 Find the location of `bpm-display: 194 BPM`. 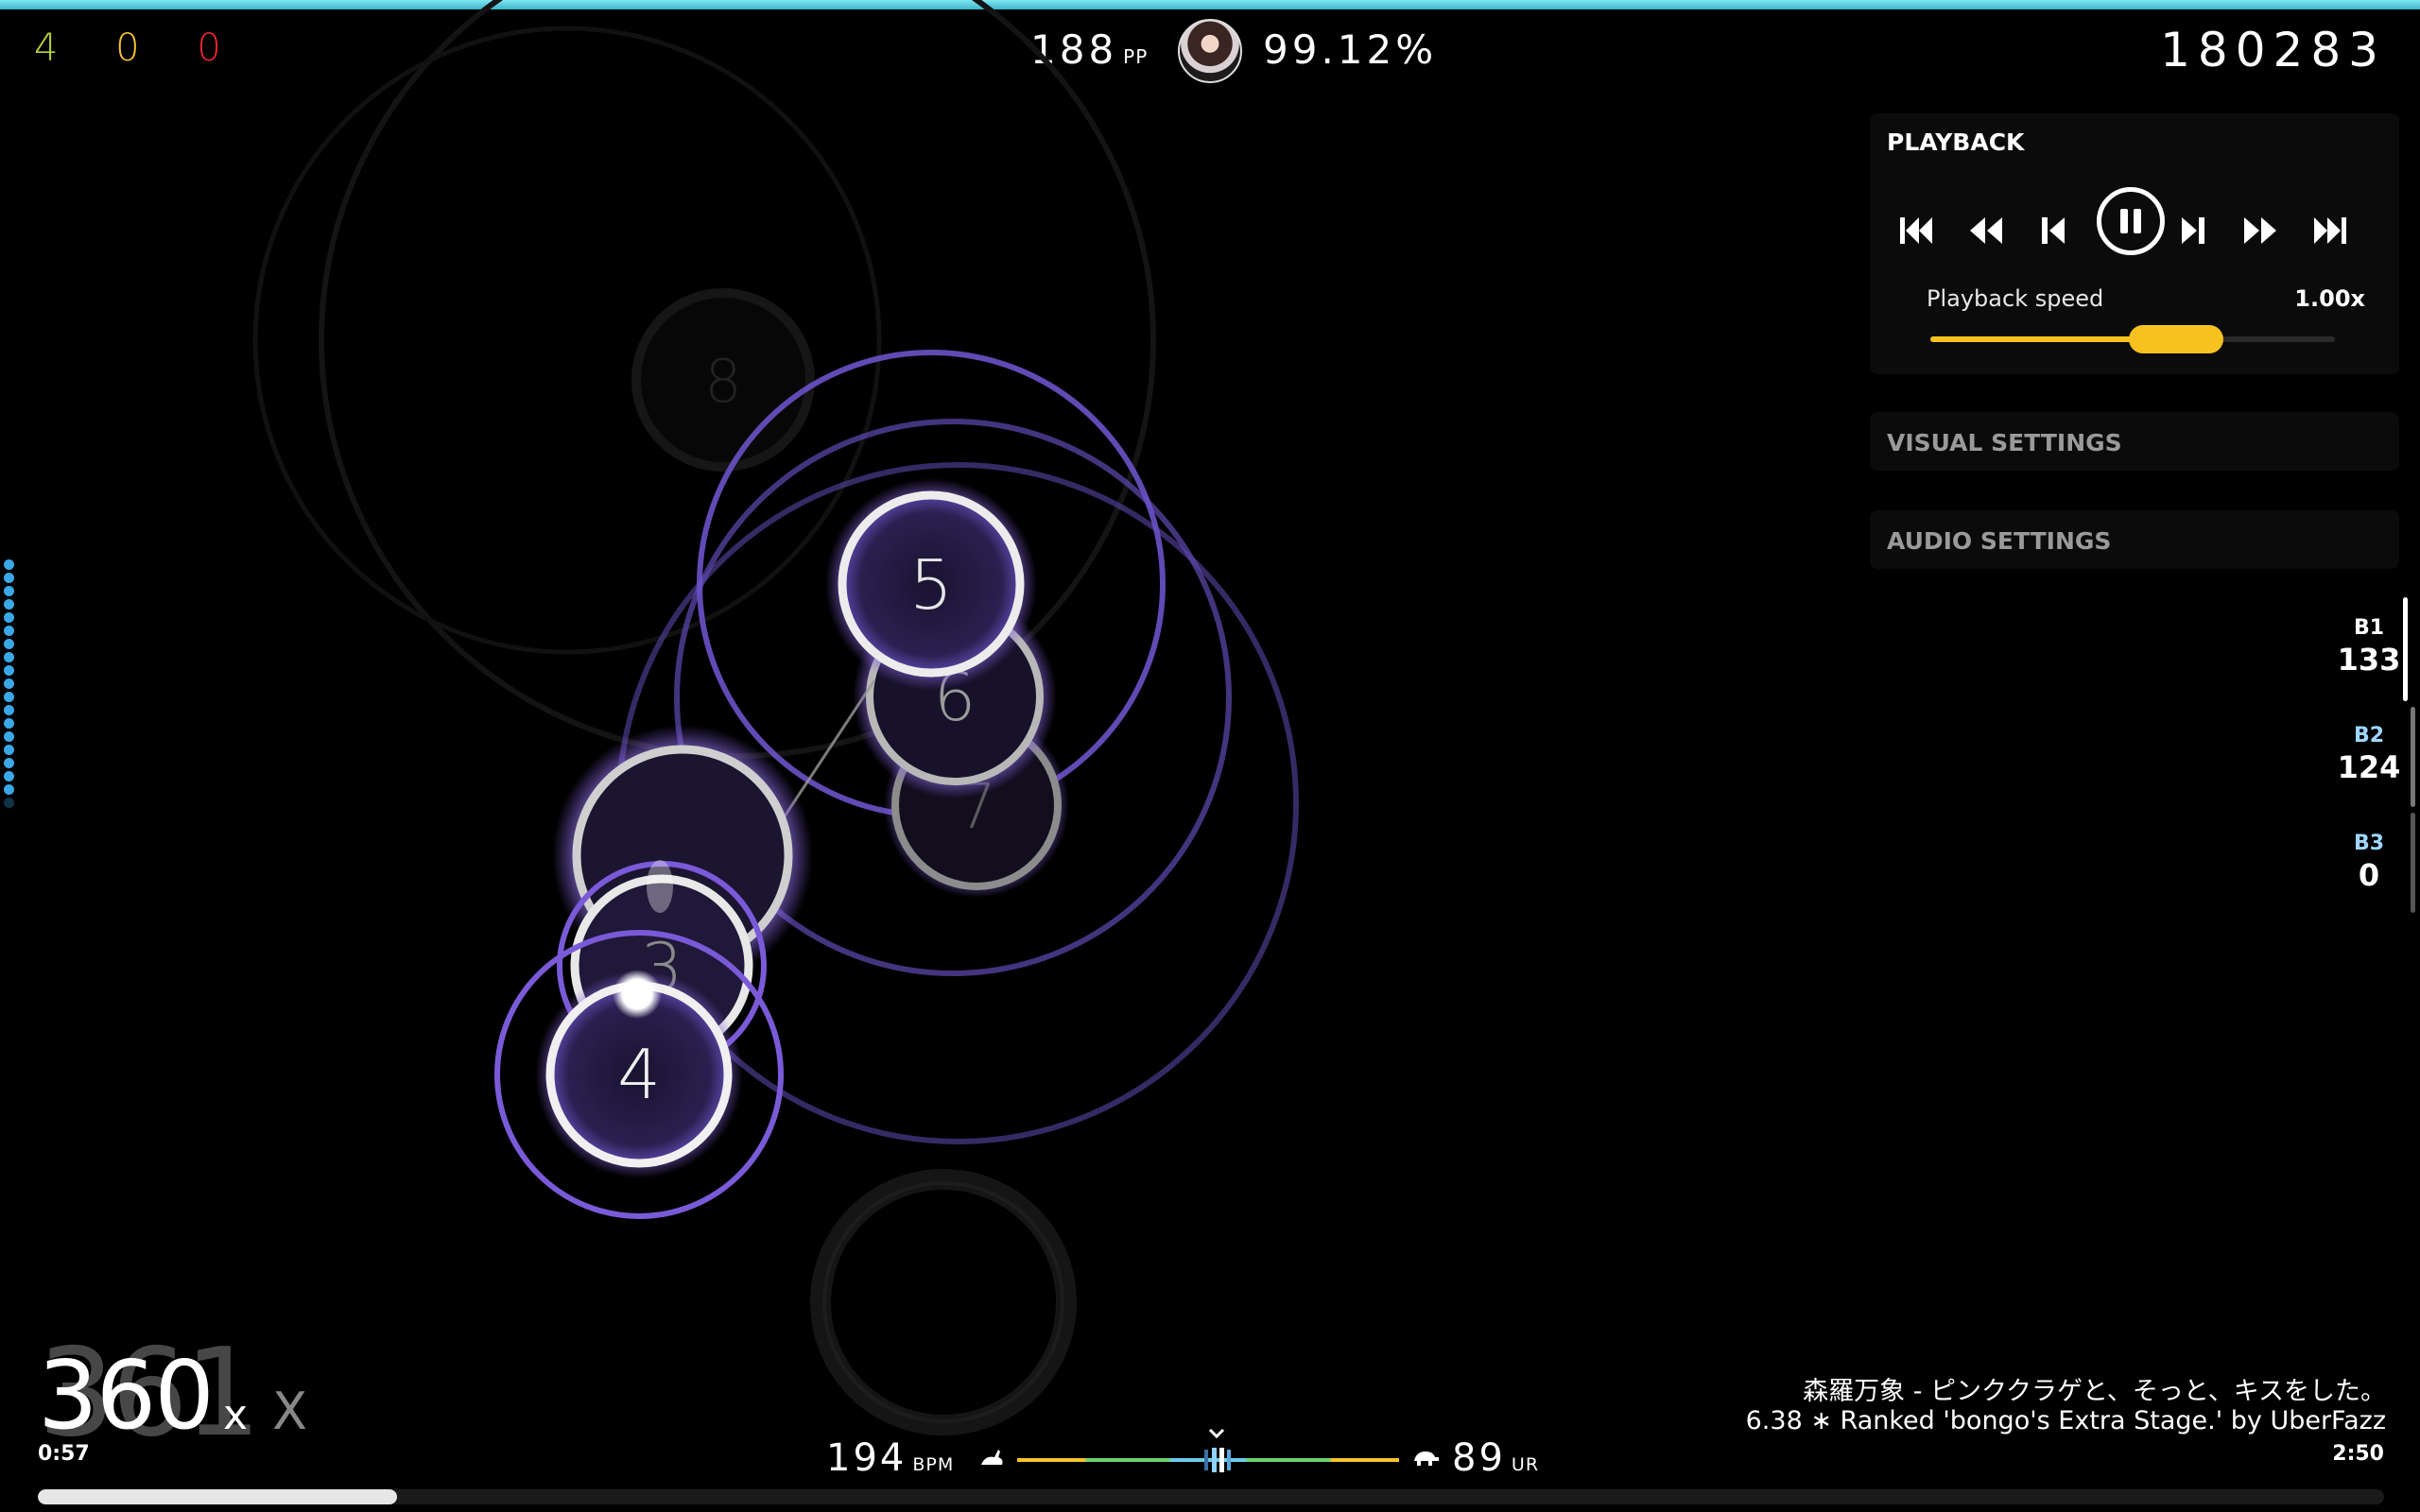

bpm-display: 194 BPM is located at coordinates (890, 1458).